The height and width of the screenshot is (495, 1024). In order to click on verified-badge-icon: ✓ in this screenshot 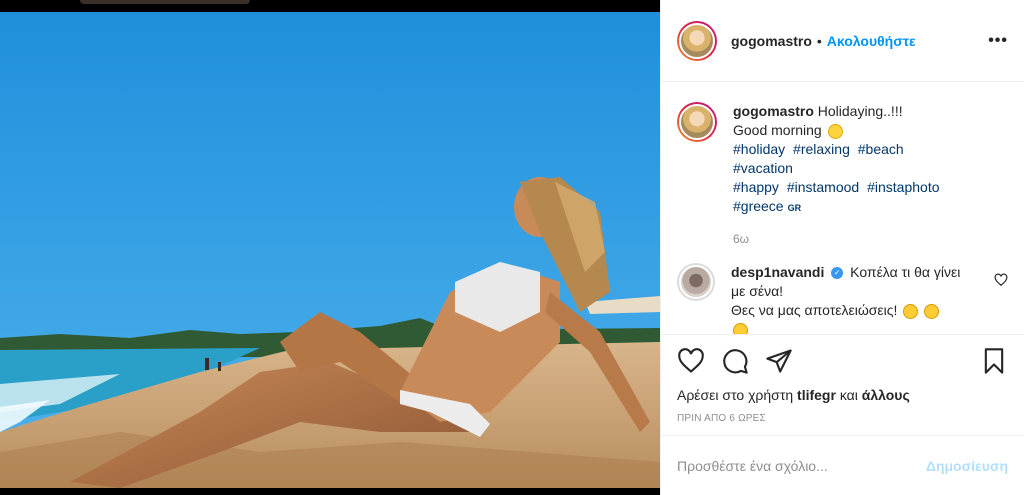, I will do `click(837, 273)`.